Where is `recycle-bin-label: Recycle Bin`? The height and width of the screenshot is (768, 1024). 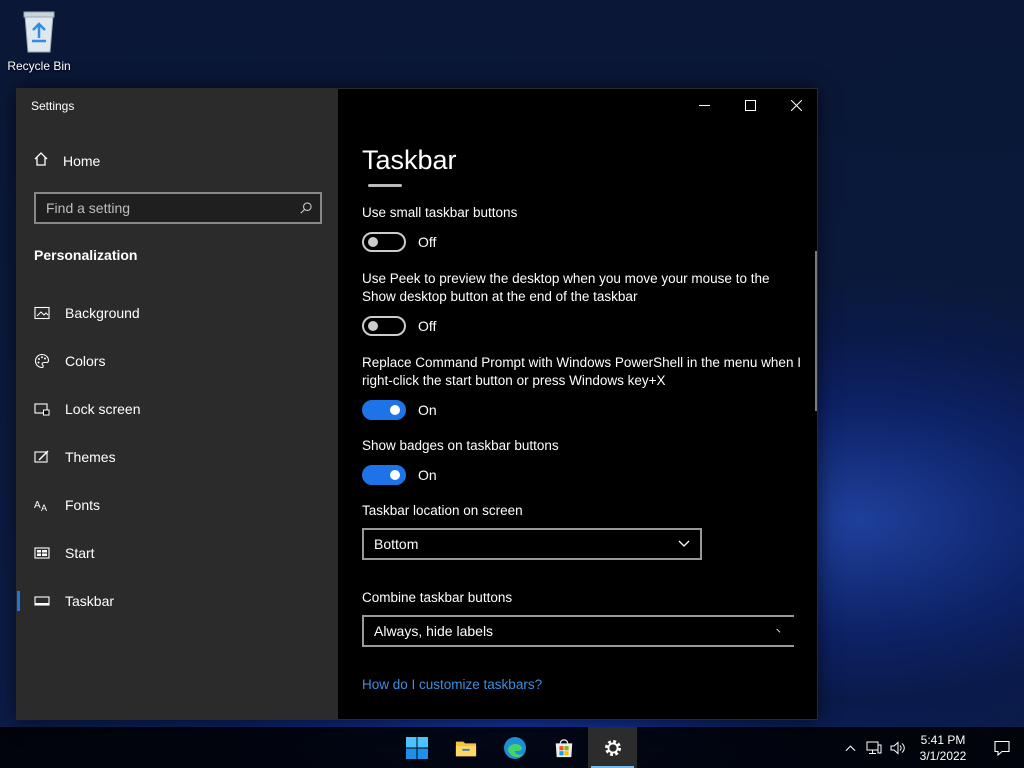 recycle-bin-label: Recycle Bin is located at coordinates (39, 66).